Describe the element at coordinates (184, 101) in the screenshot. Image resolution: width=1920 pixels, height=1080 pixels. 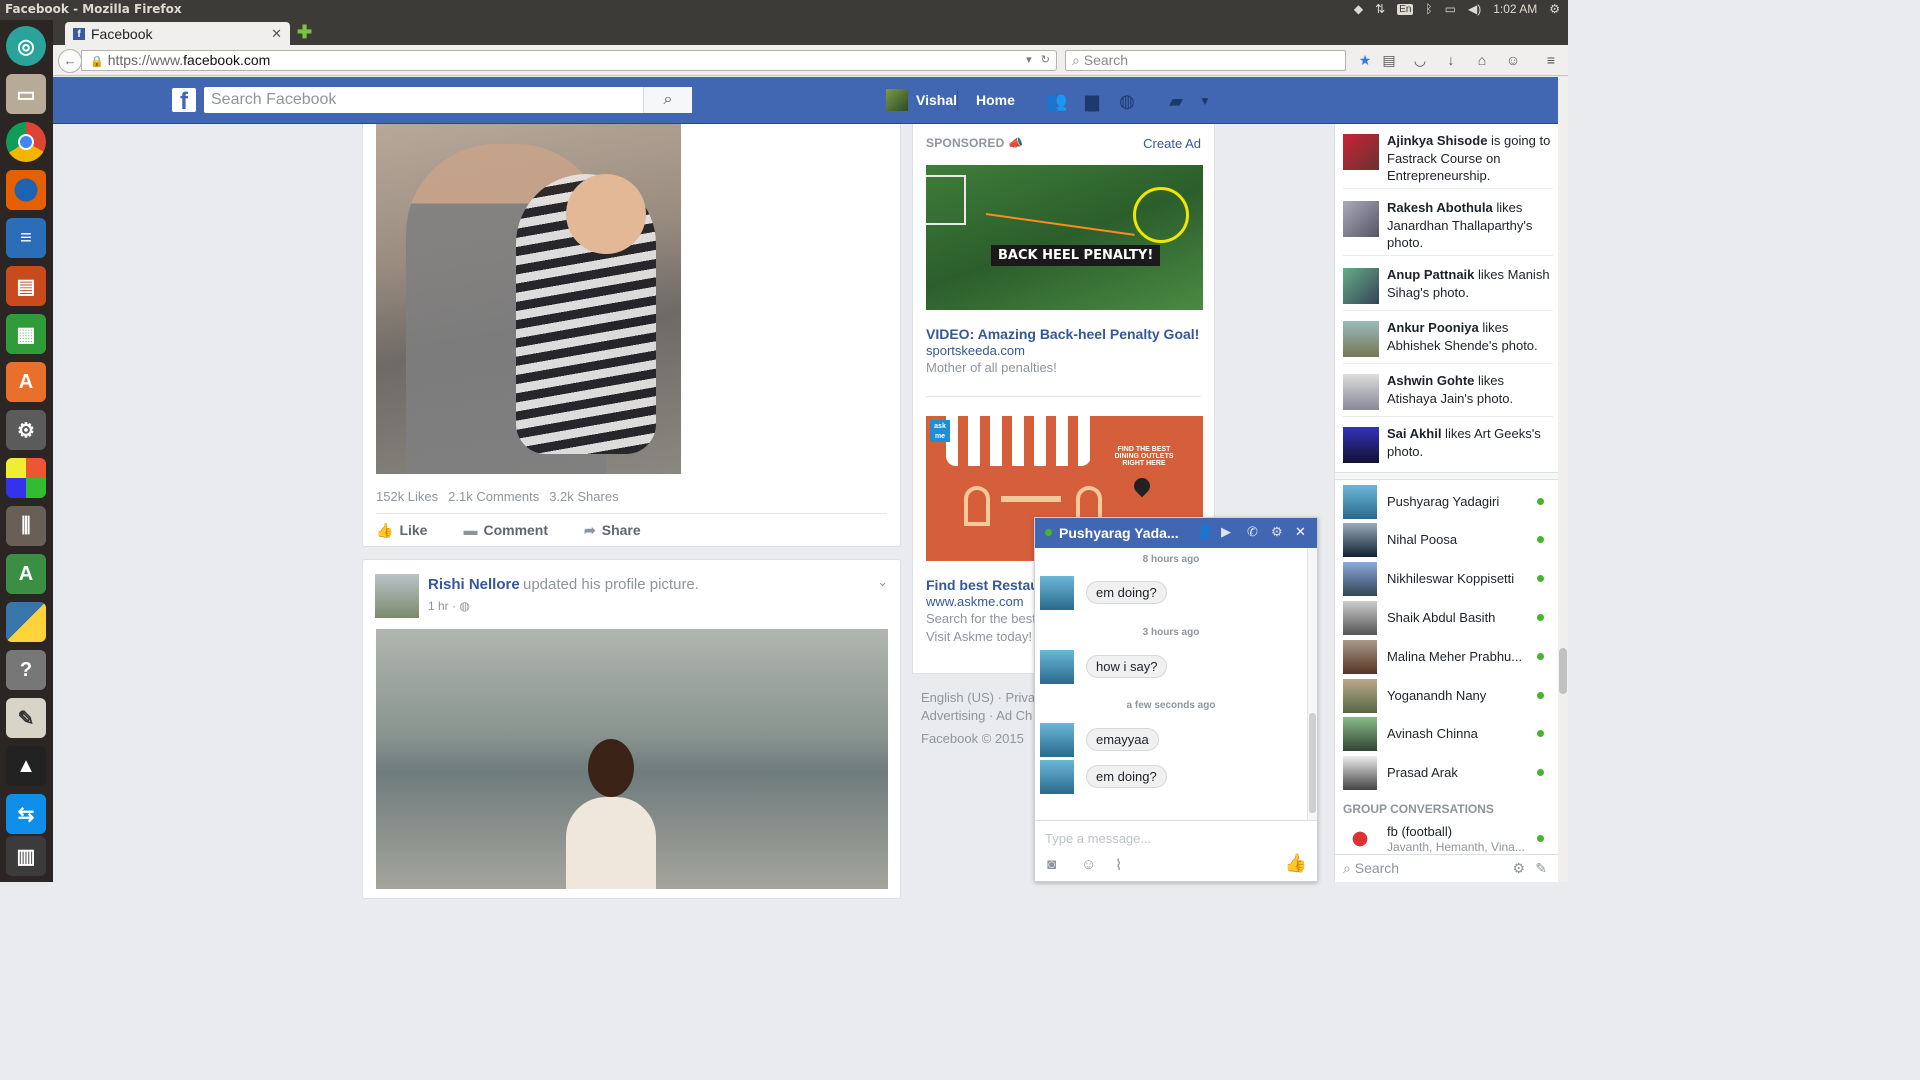
I see `facebook-logo: f` at that location.